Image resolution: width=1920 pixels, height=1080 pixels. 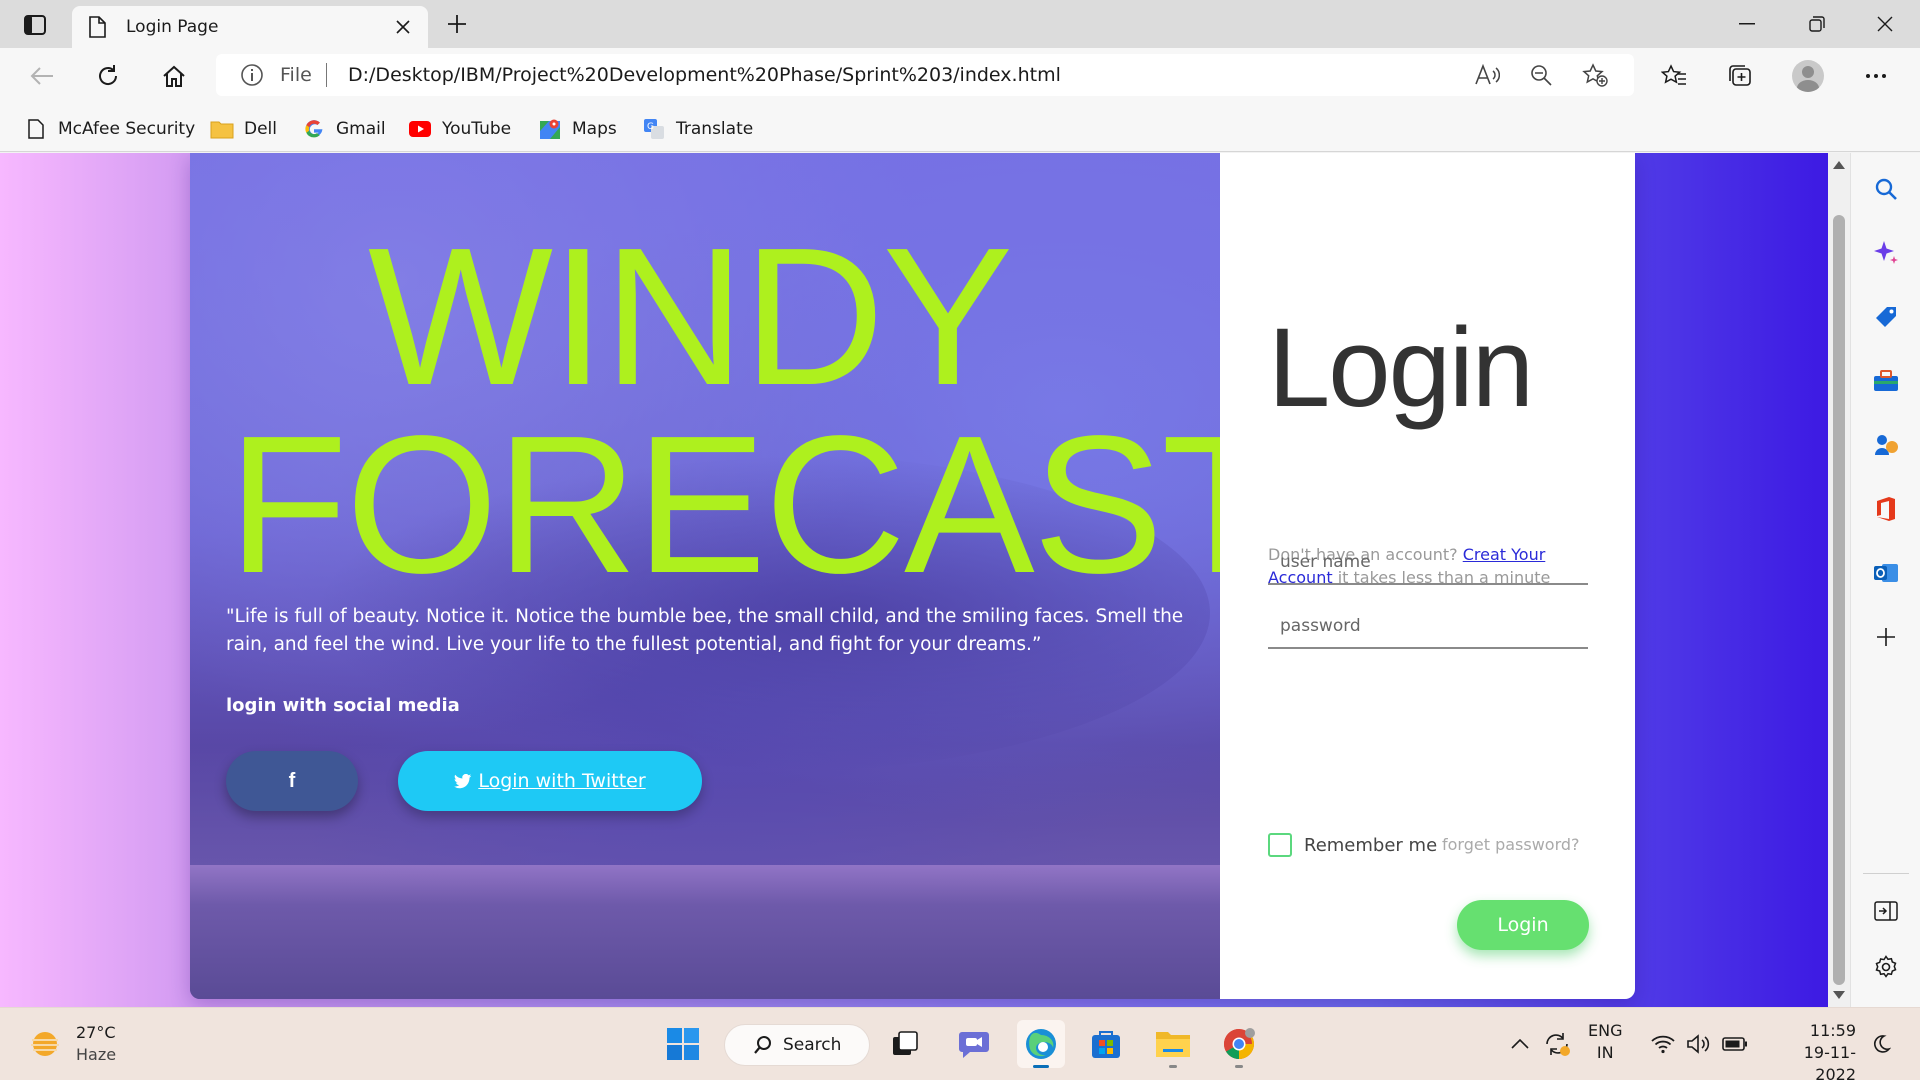 What do you see at coordinates (296, 75) in the screenshot?
I see `url-scheme: File` at bounding box center [296, 75].